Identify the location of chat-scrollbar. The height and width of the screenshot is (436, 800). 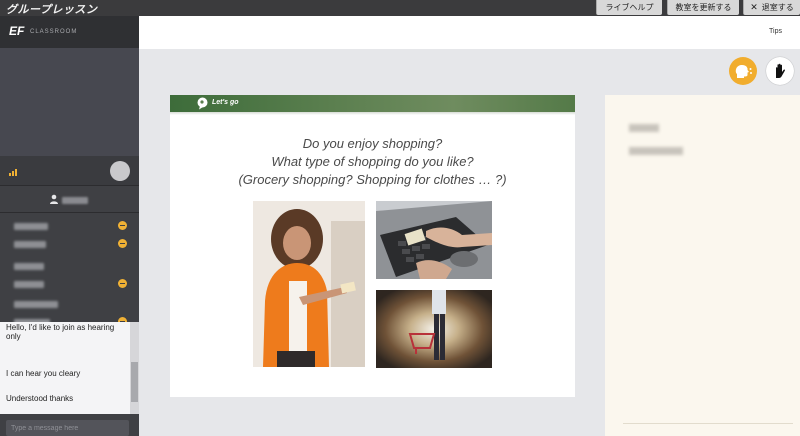
(134, 368).